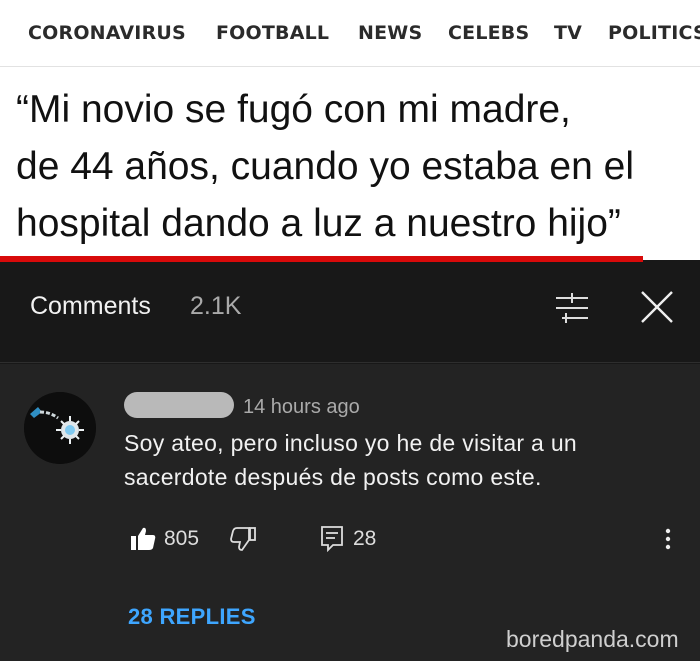 This screenshot has width=700, height=661. I want to click on sort-filter-icon, so click(572, 308).